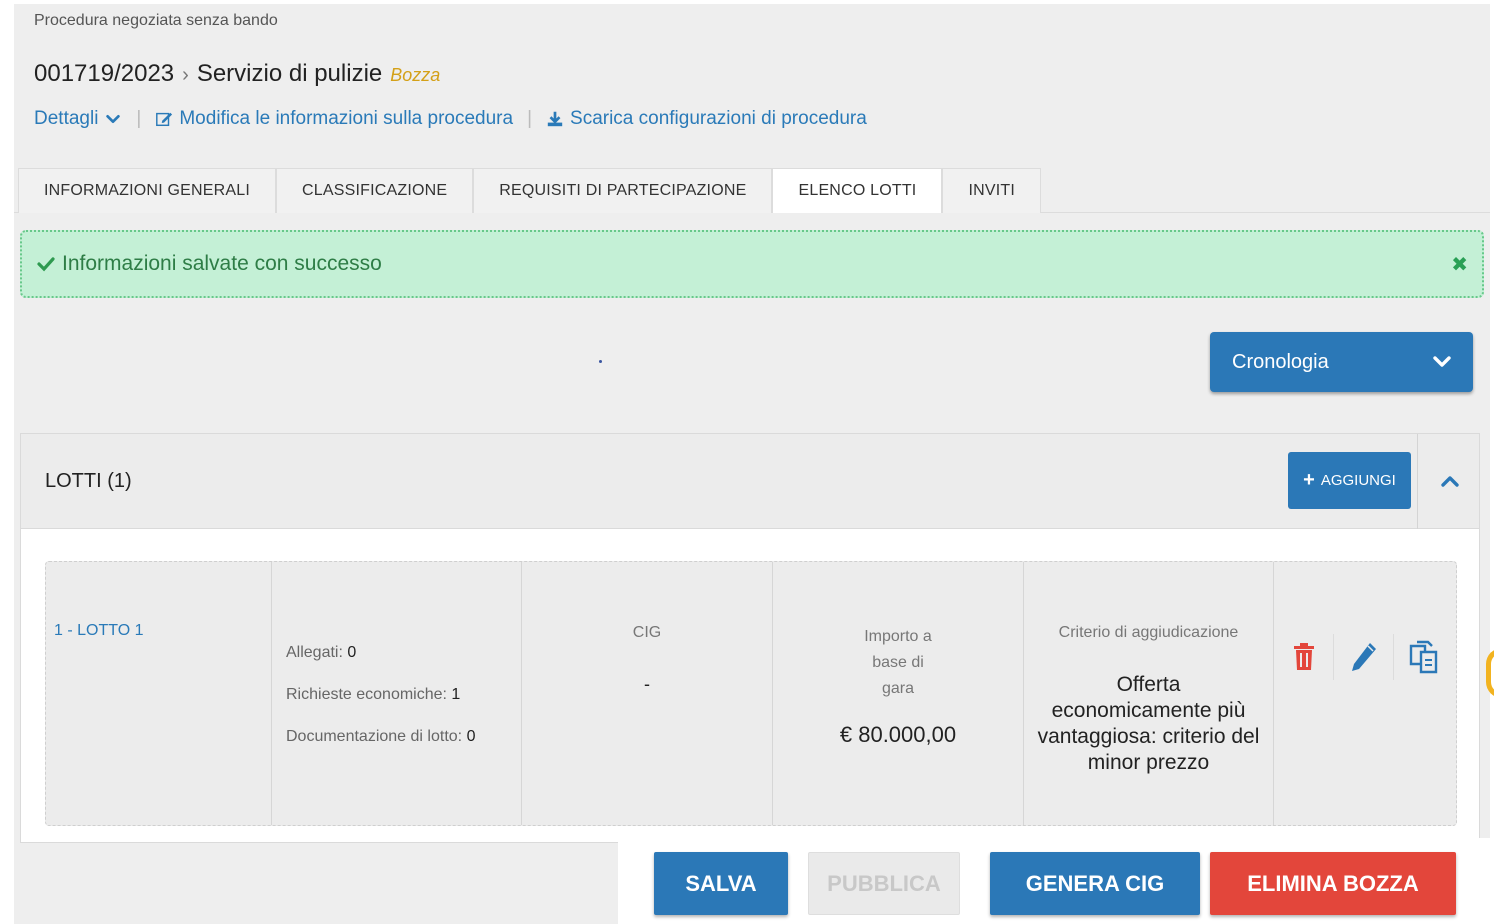 The image size is (1494, 924). What do you see at coordinates (380, 653) in the screenshot?
I see `allegati-row: Allegati: 0` at bounding box center [380, 653].